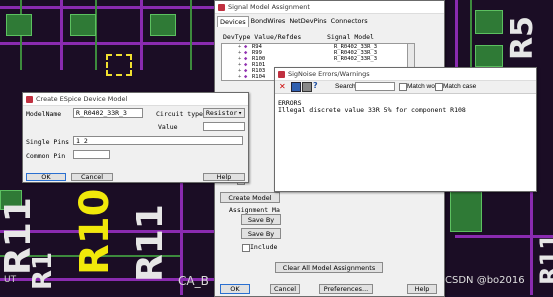 The width and height of the screenshot is (553, 297). I want to click on model-name-field: R_R0402_33R_3, so click(108, 113).